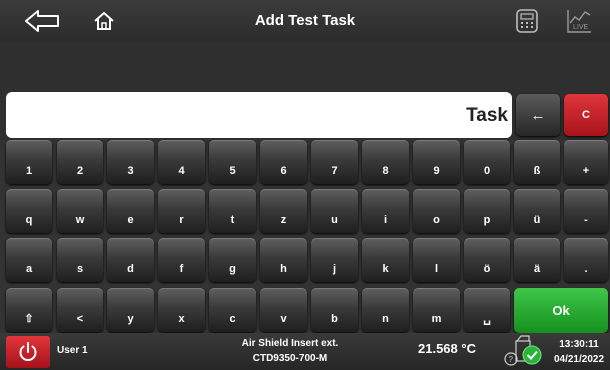  What do you see at coordinates (290, 358) in the screenshot?
I see `device-name-line2: CTD9350-700-M` at bounding box center [290, 358].